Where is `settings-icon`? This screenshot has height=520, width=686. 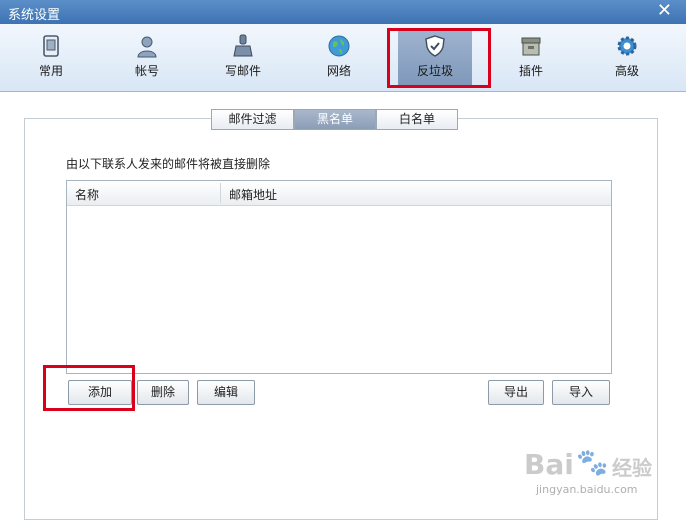 settings-icon is located at coordinates (51, 46).